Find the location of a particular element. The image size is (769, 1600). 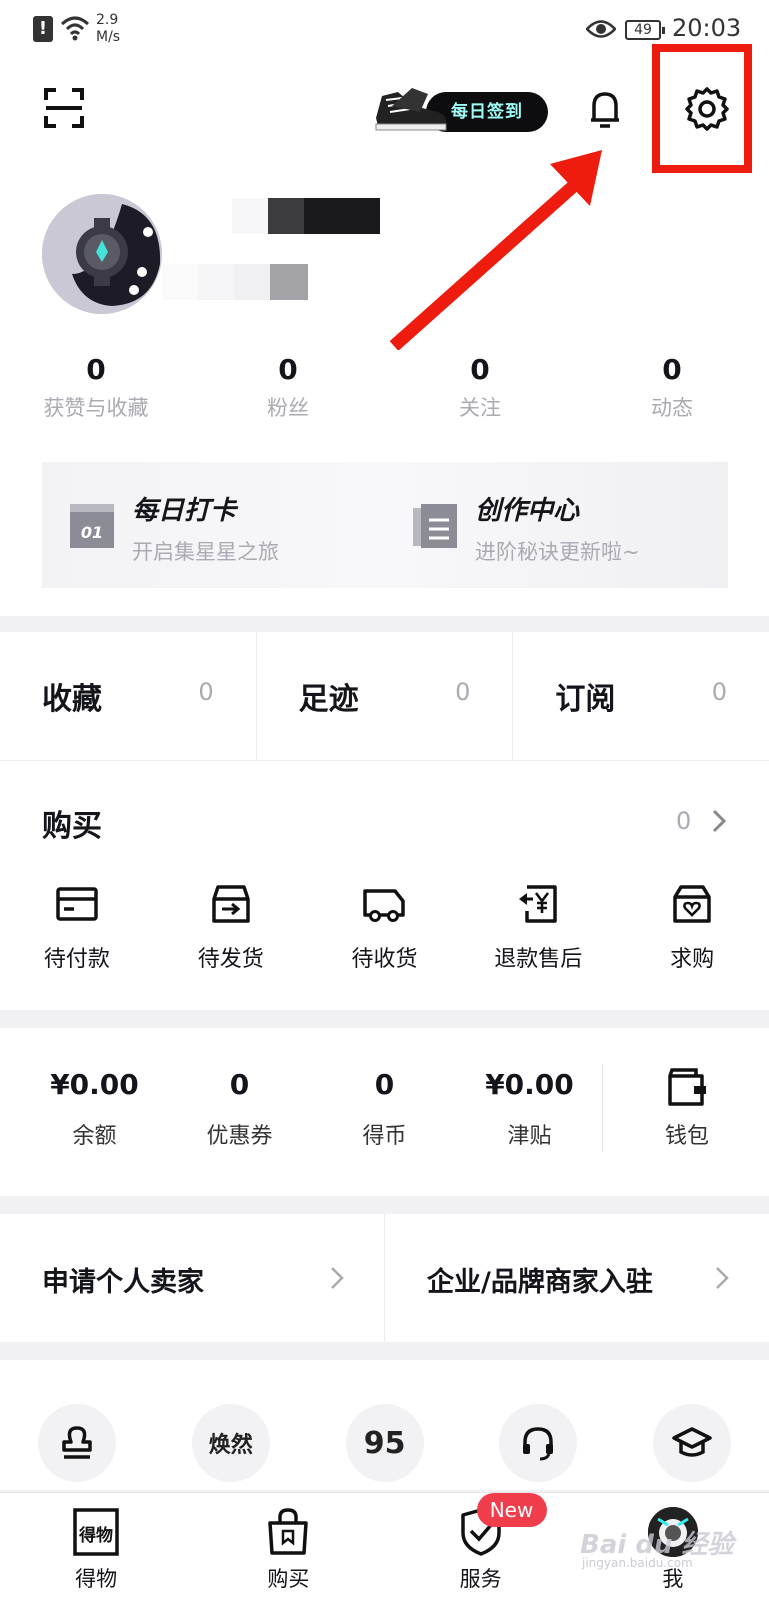

wallet-balances: ¥0.00 余额 0 优惠券 0 得币 ¥0.00 津贴 is located at coordinates (312, 1108).